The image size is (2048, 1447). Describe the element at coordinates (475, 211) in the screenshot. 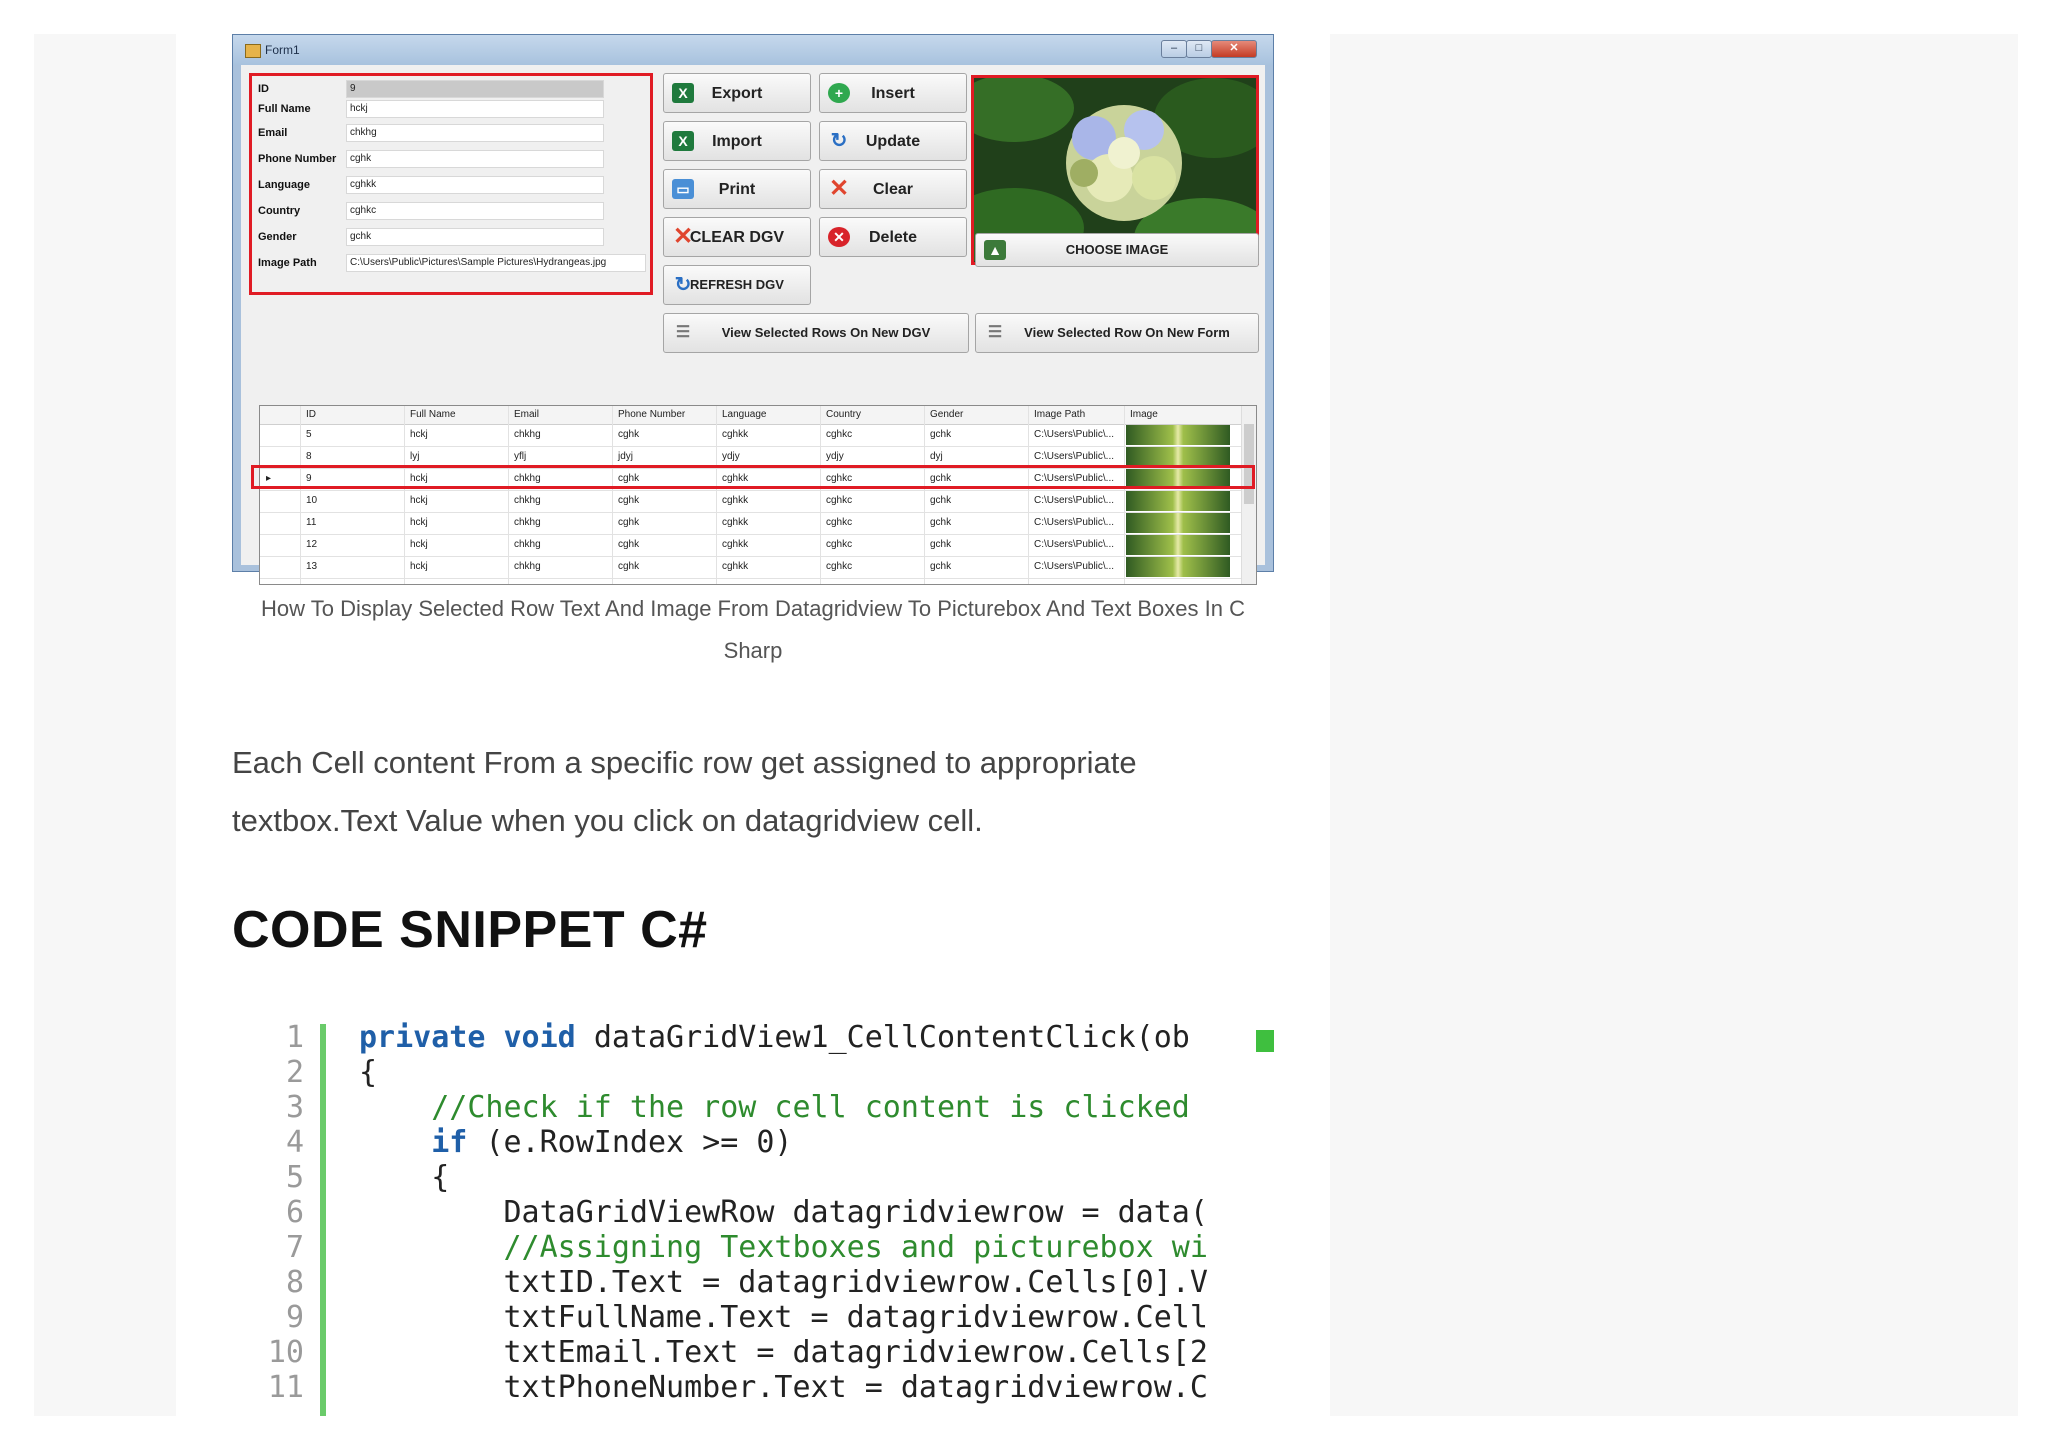

I see `country-input: cghkc` at that location.